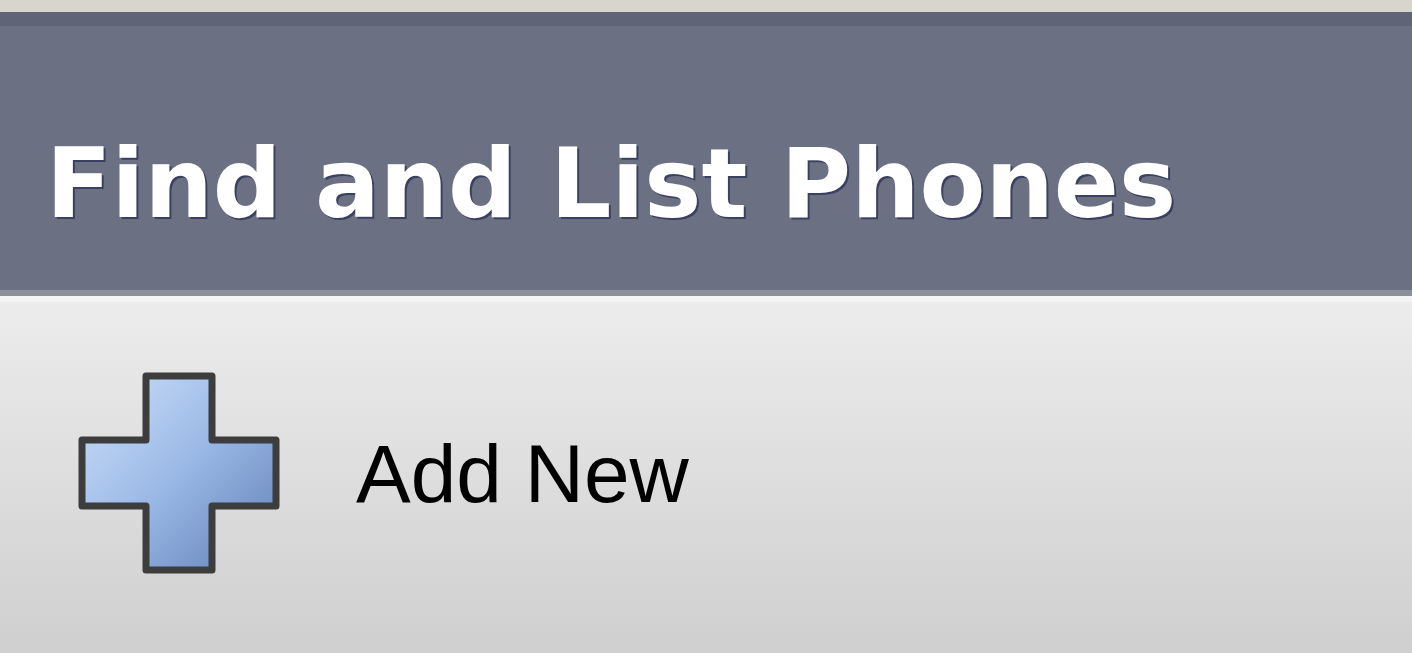 The image size is (1412, 653). Describe the element at coordinates (383, 473) in the screenshot. I see `add-new-button: Add New` at that location.